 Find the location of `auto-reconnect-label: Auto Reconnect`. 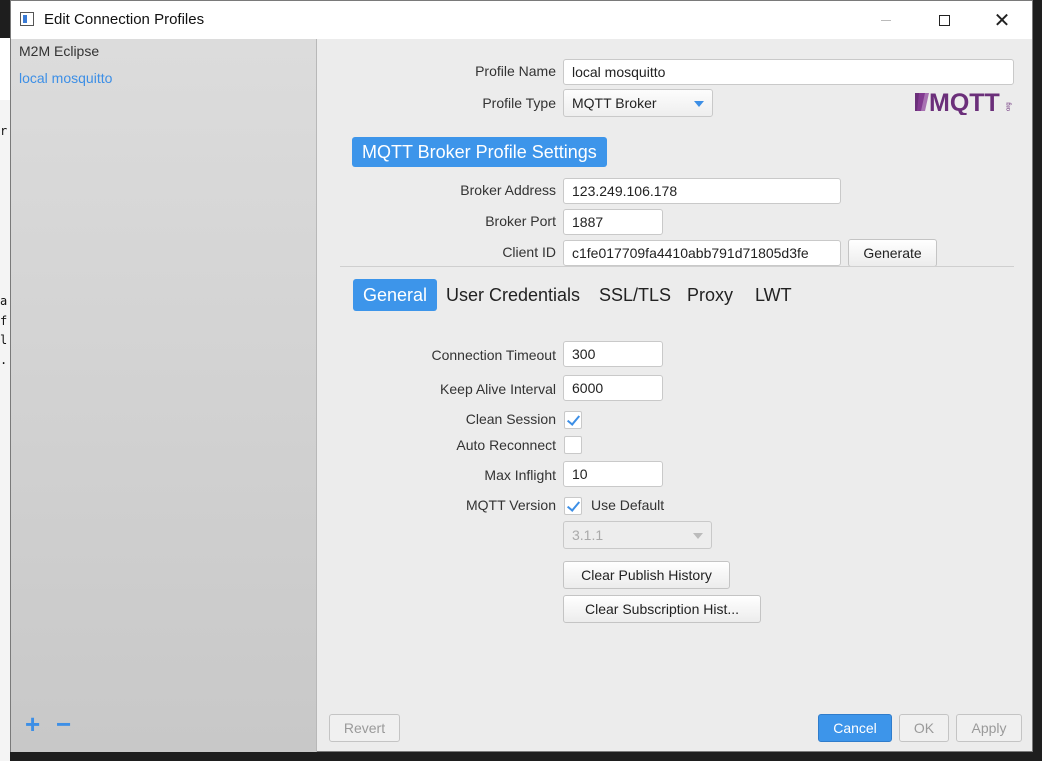

auto-reconnect-label: Auto Reconnect is located at coordinates (506, 445).